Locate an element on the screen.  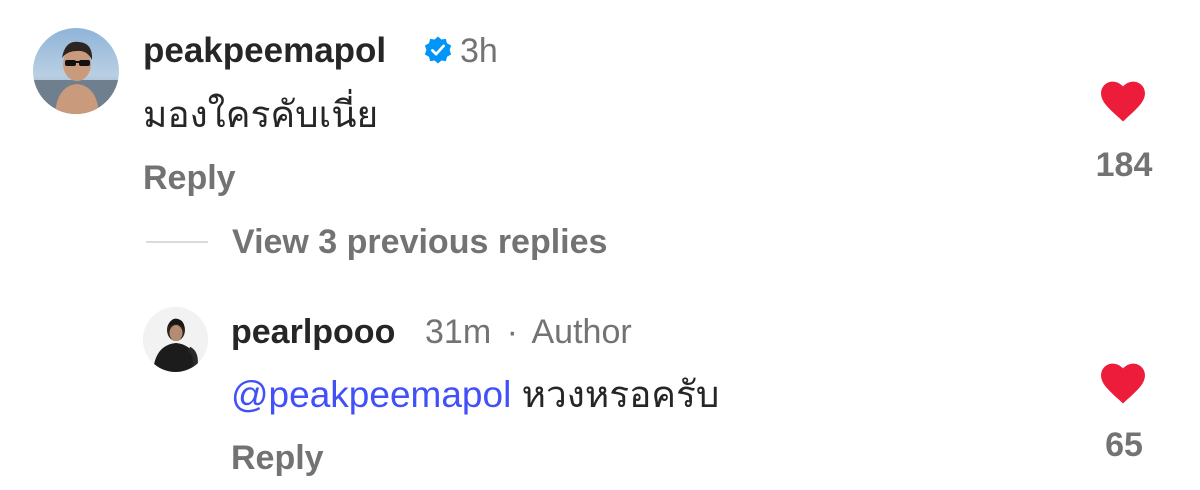
reply-text: @peakpeemapol หวงหรอครับ is located at coordinates (475, 395).